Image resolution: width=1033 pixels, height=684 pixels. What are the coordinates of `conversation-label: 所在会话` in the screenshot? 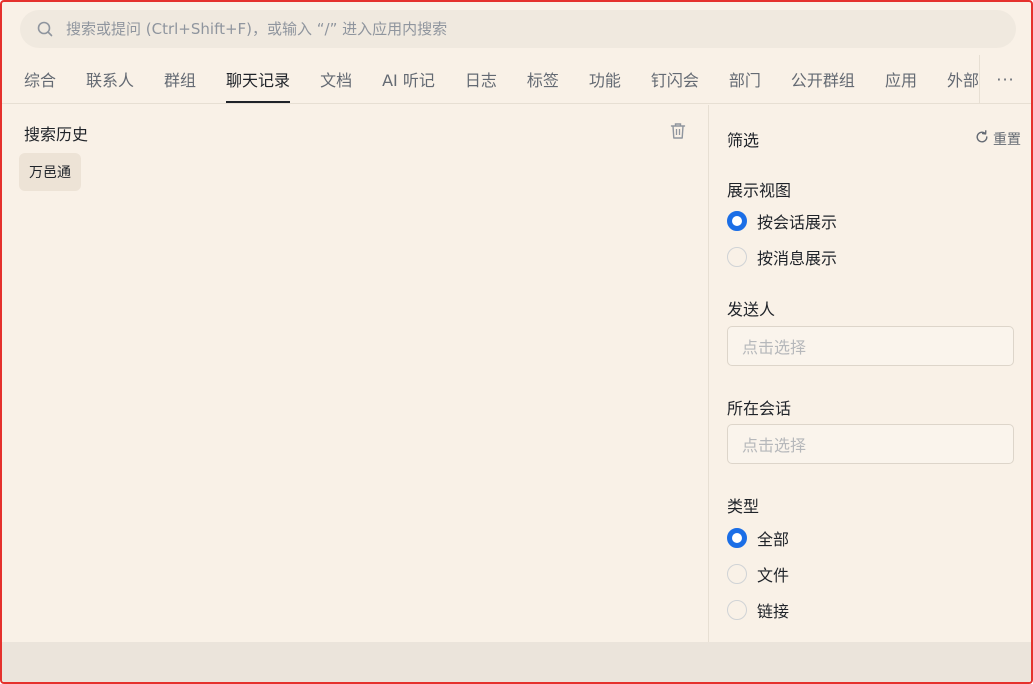 It's located at (759, 408).